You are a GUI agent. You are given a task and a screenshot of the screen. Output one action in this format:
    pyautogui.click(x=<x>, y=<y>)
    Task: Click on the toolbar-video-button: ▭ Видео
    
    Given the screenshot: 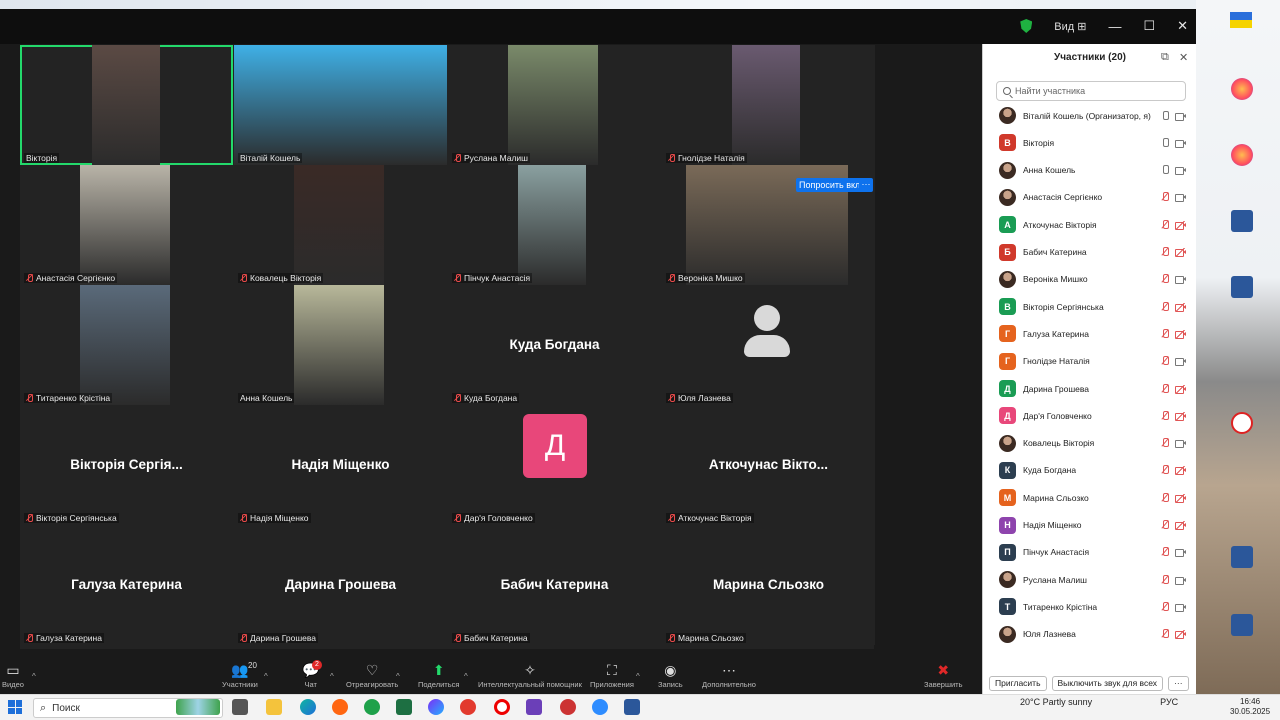 What is the action you would take?
    pyautogui.click(x=13, y=677)
    